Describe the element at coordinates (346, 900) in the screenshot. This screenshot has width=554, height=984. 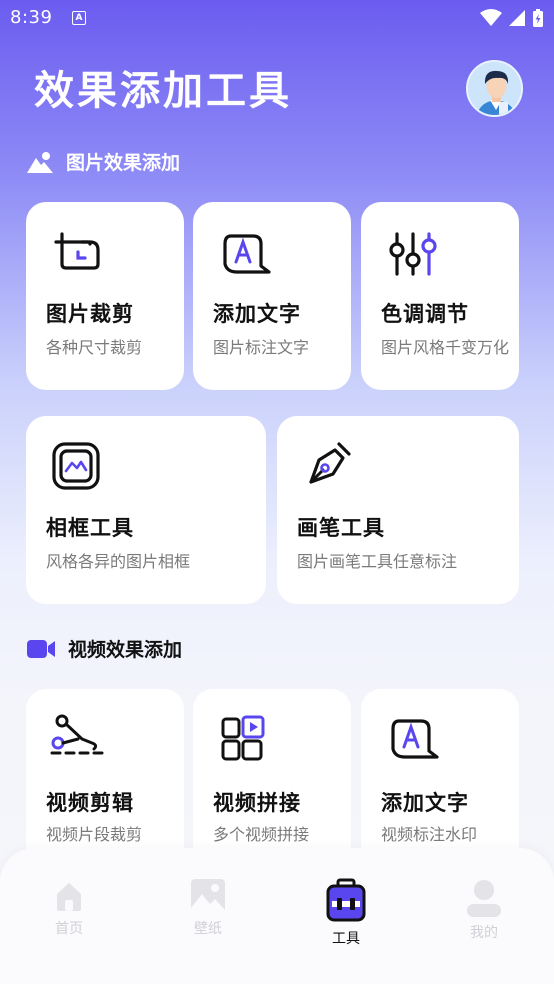
I see `toolbox-icon` at that location.